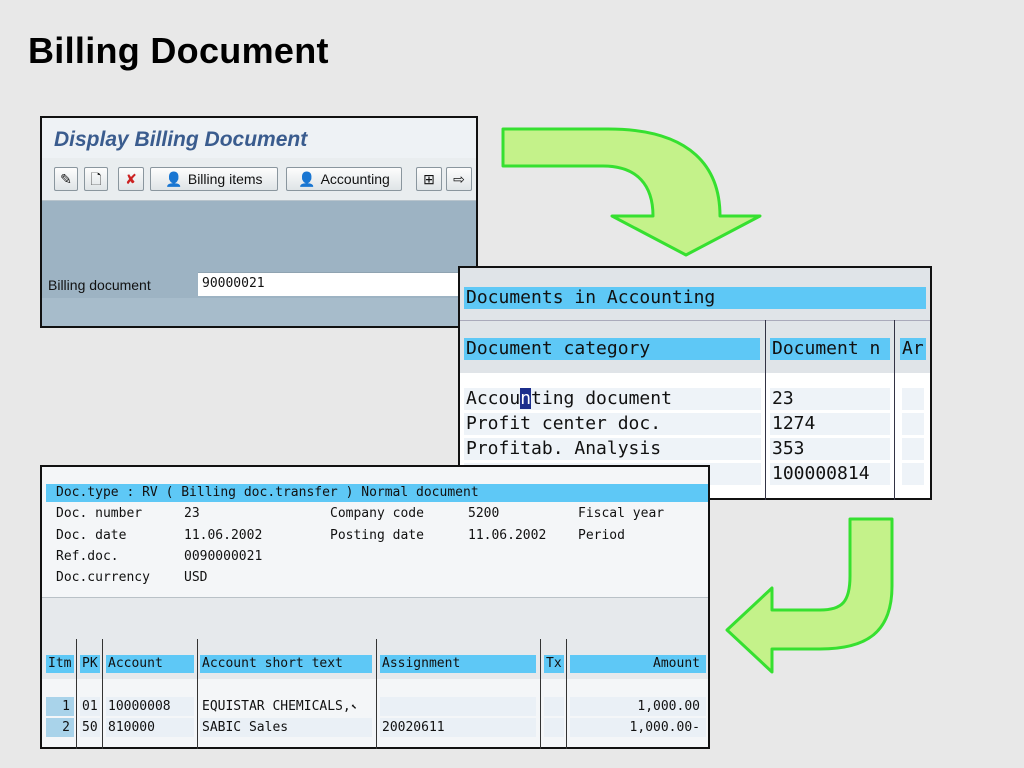 Image resolution: width=1024 pixels, height=768 pixels. What do you see at coordinates (286, 664) in the screenshot?
I see `col-account-short-text: Account short text` at bounding box center [286, 664].